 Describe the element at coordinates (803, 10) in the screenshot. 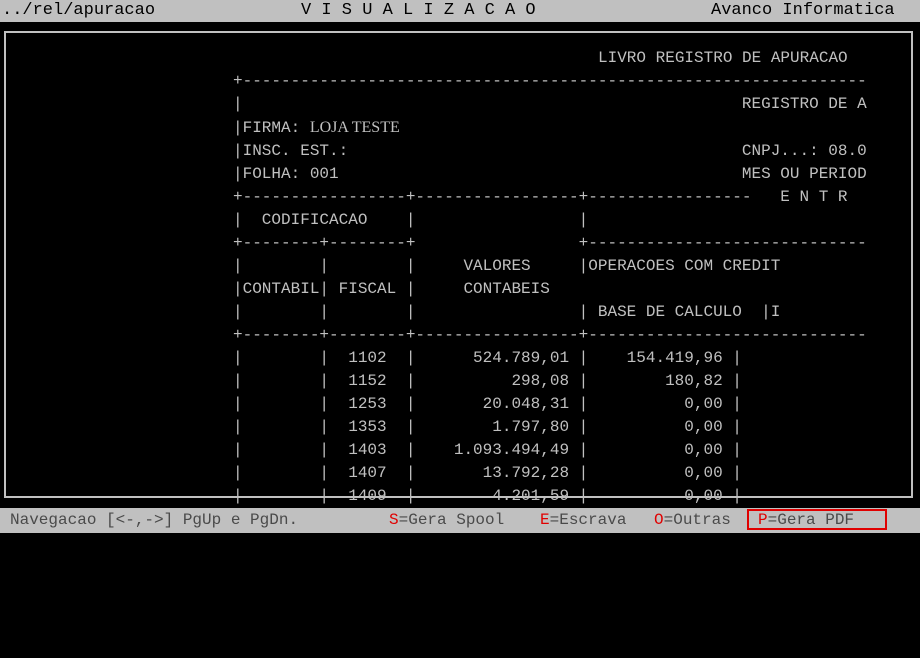

I see `company-name: Avanco Informatica` at that location.